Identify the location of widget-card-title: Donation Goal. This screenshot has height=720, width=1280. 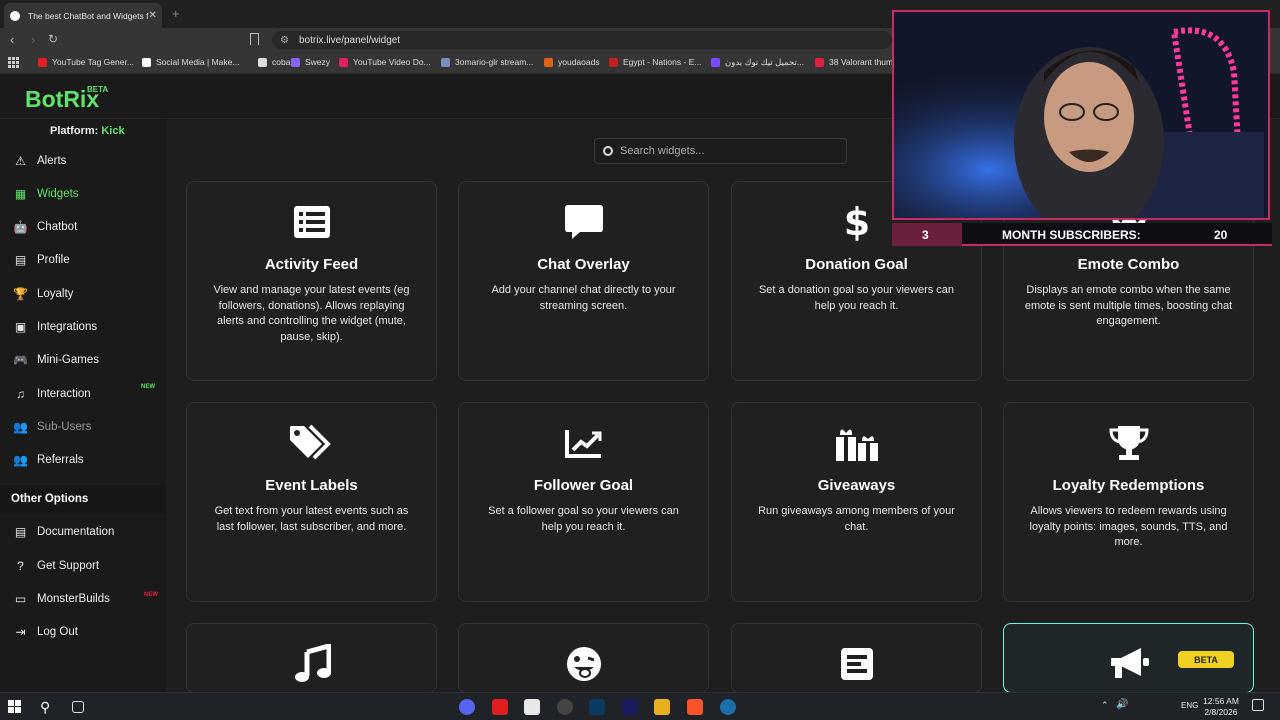
(856, 264).